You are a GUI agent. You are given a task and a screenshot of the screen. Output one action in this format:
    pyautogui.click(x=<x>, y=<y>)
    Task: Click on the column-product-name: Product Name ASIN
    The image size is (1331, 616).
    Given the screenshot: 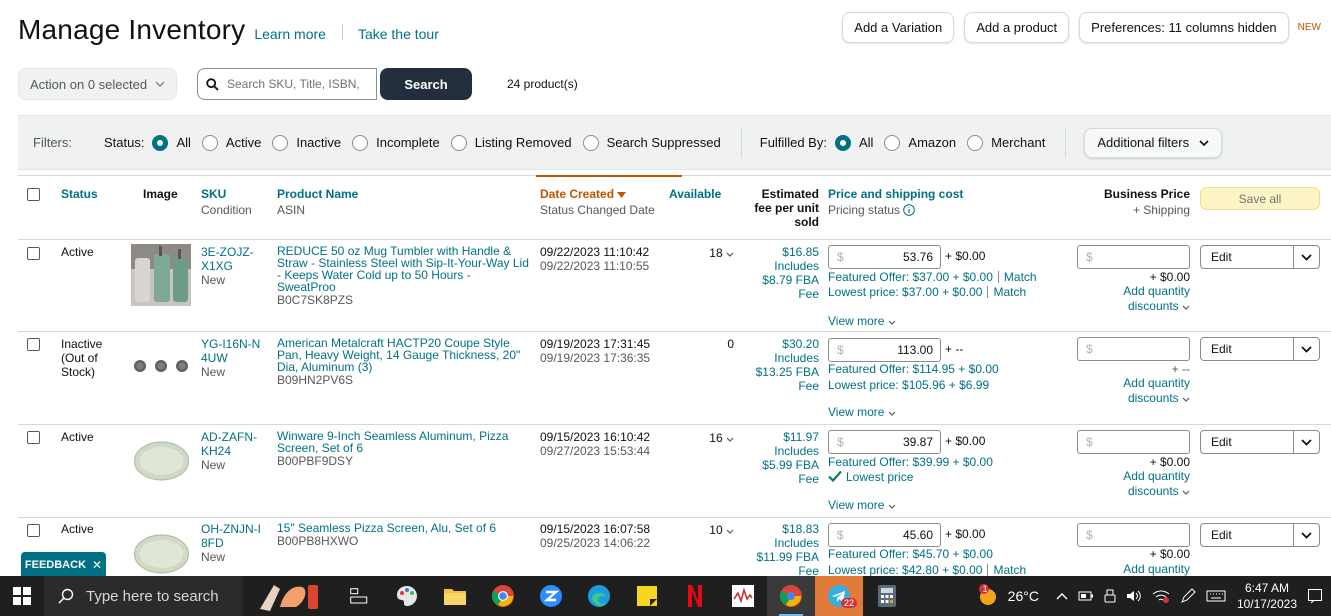 What is the action you would take?
    pyautogui.click(x=317, y=202)
    